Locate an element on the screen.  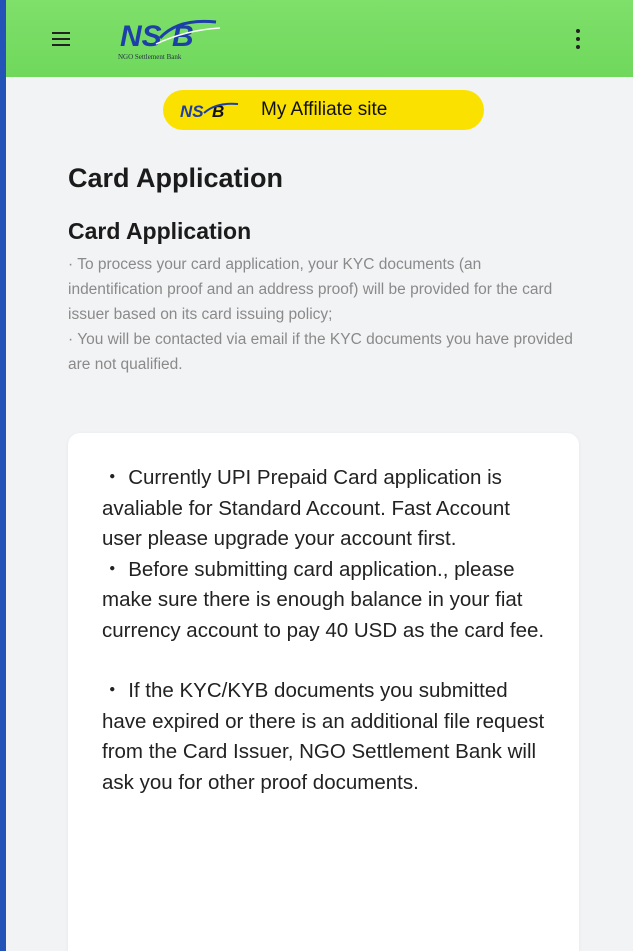
affiliate-strip: NS B My Affiliate site is located at coordinates (319, 111).